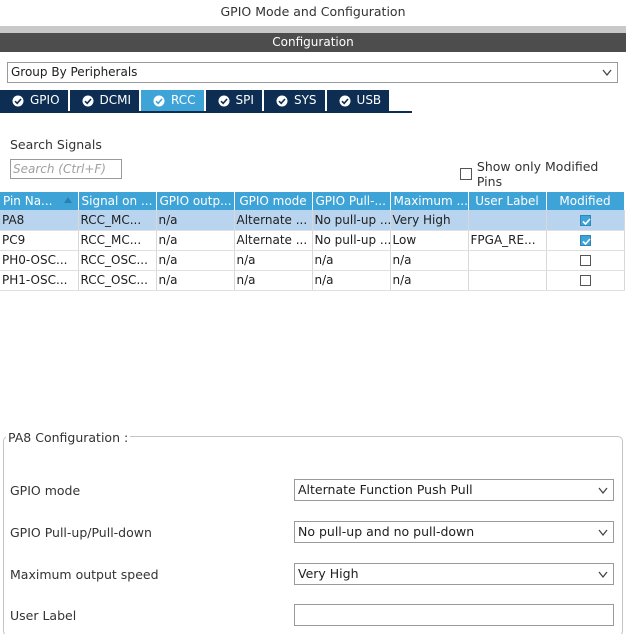  Describe the element at coordinates (68, 437) in the screenshot. I see `pin-configuration-title: PA8 Configuration :` at that location.